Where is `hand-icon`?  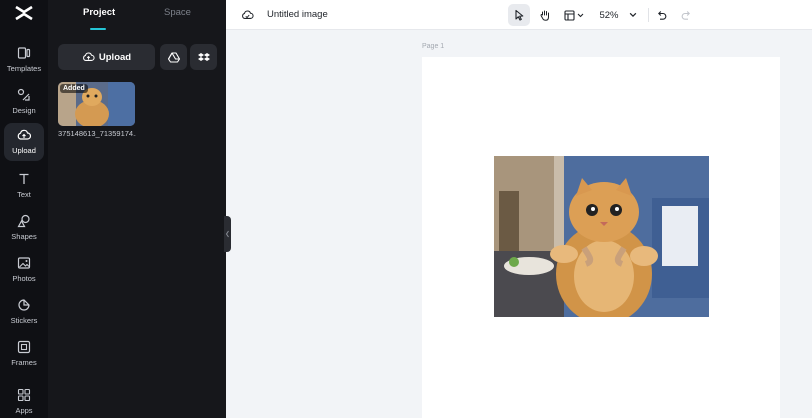
hand-icon is located at coordinates (544, 15).